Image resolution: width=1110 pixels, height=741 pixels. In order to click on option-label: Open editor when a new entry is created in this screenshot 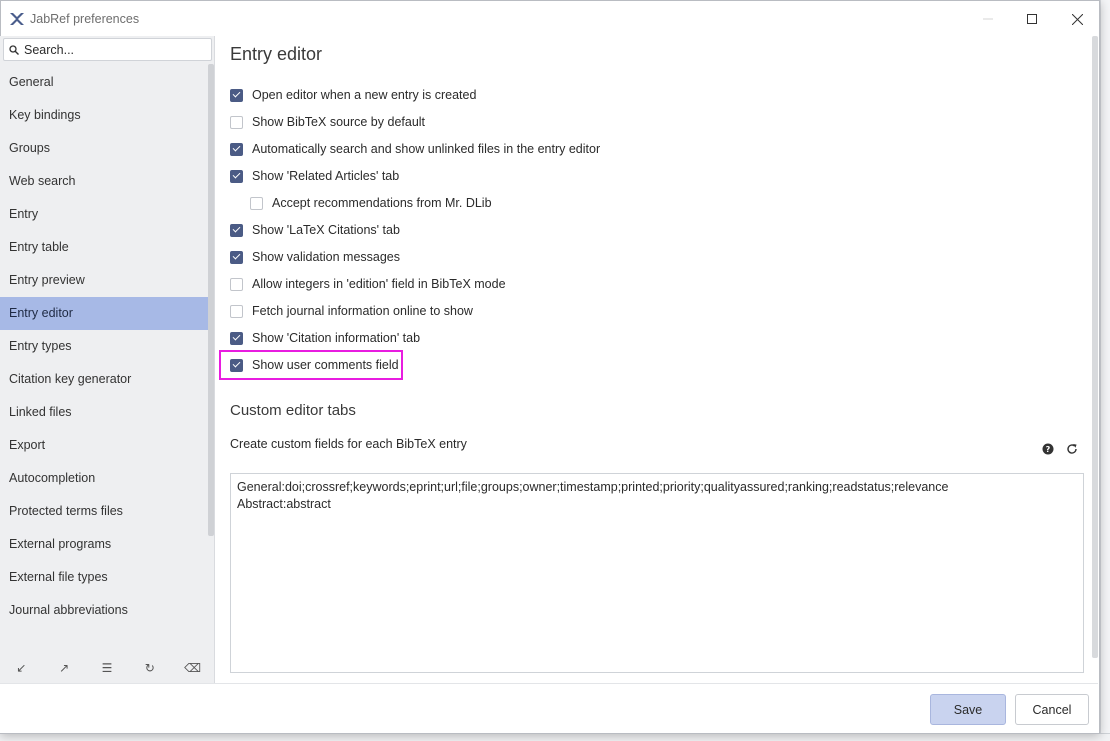, I will do `click(364, 95)`.